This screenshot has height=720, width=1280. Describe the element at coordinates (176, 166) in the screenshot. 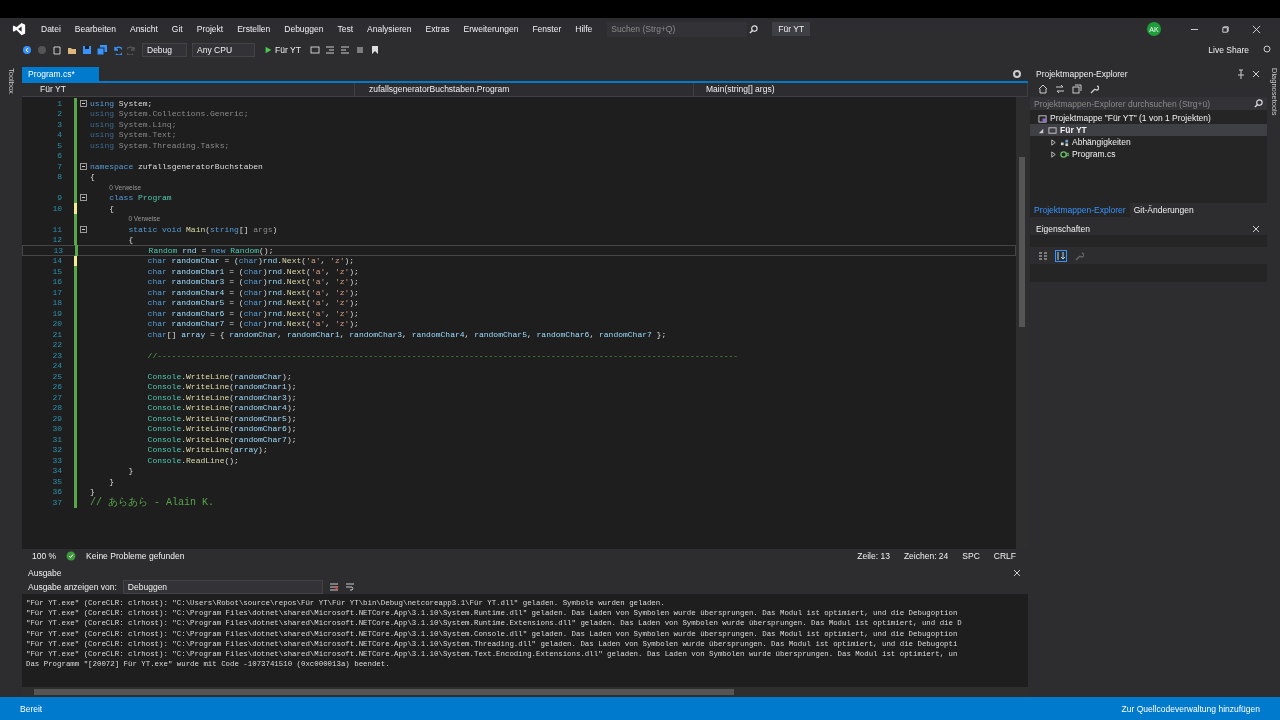

I see `code-line: namespace zufallsgeneratorBuchstaben` at that location.